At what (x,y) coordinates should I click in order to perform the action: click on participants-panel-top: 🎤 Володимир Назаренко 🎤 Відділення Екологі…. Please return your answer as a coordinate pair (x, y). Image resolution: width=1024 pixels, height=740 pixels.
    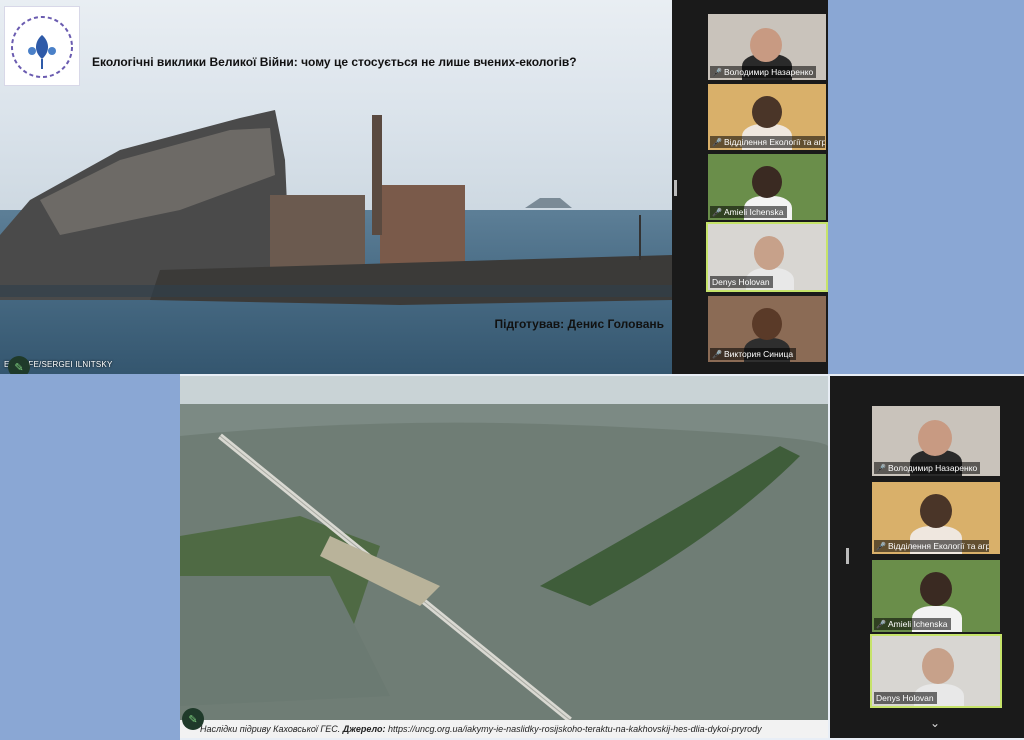
    Looking at the image, I should click on (750, 187).